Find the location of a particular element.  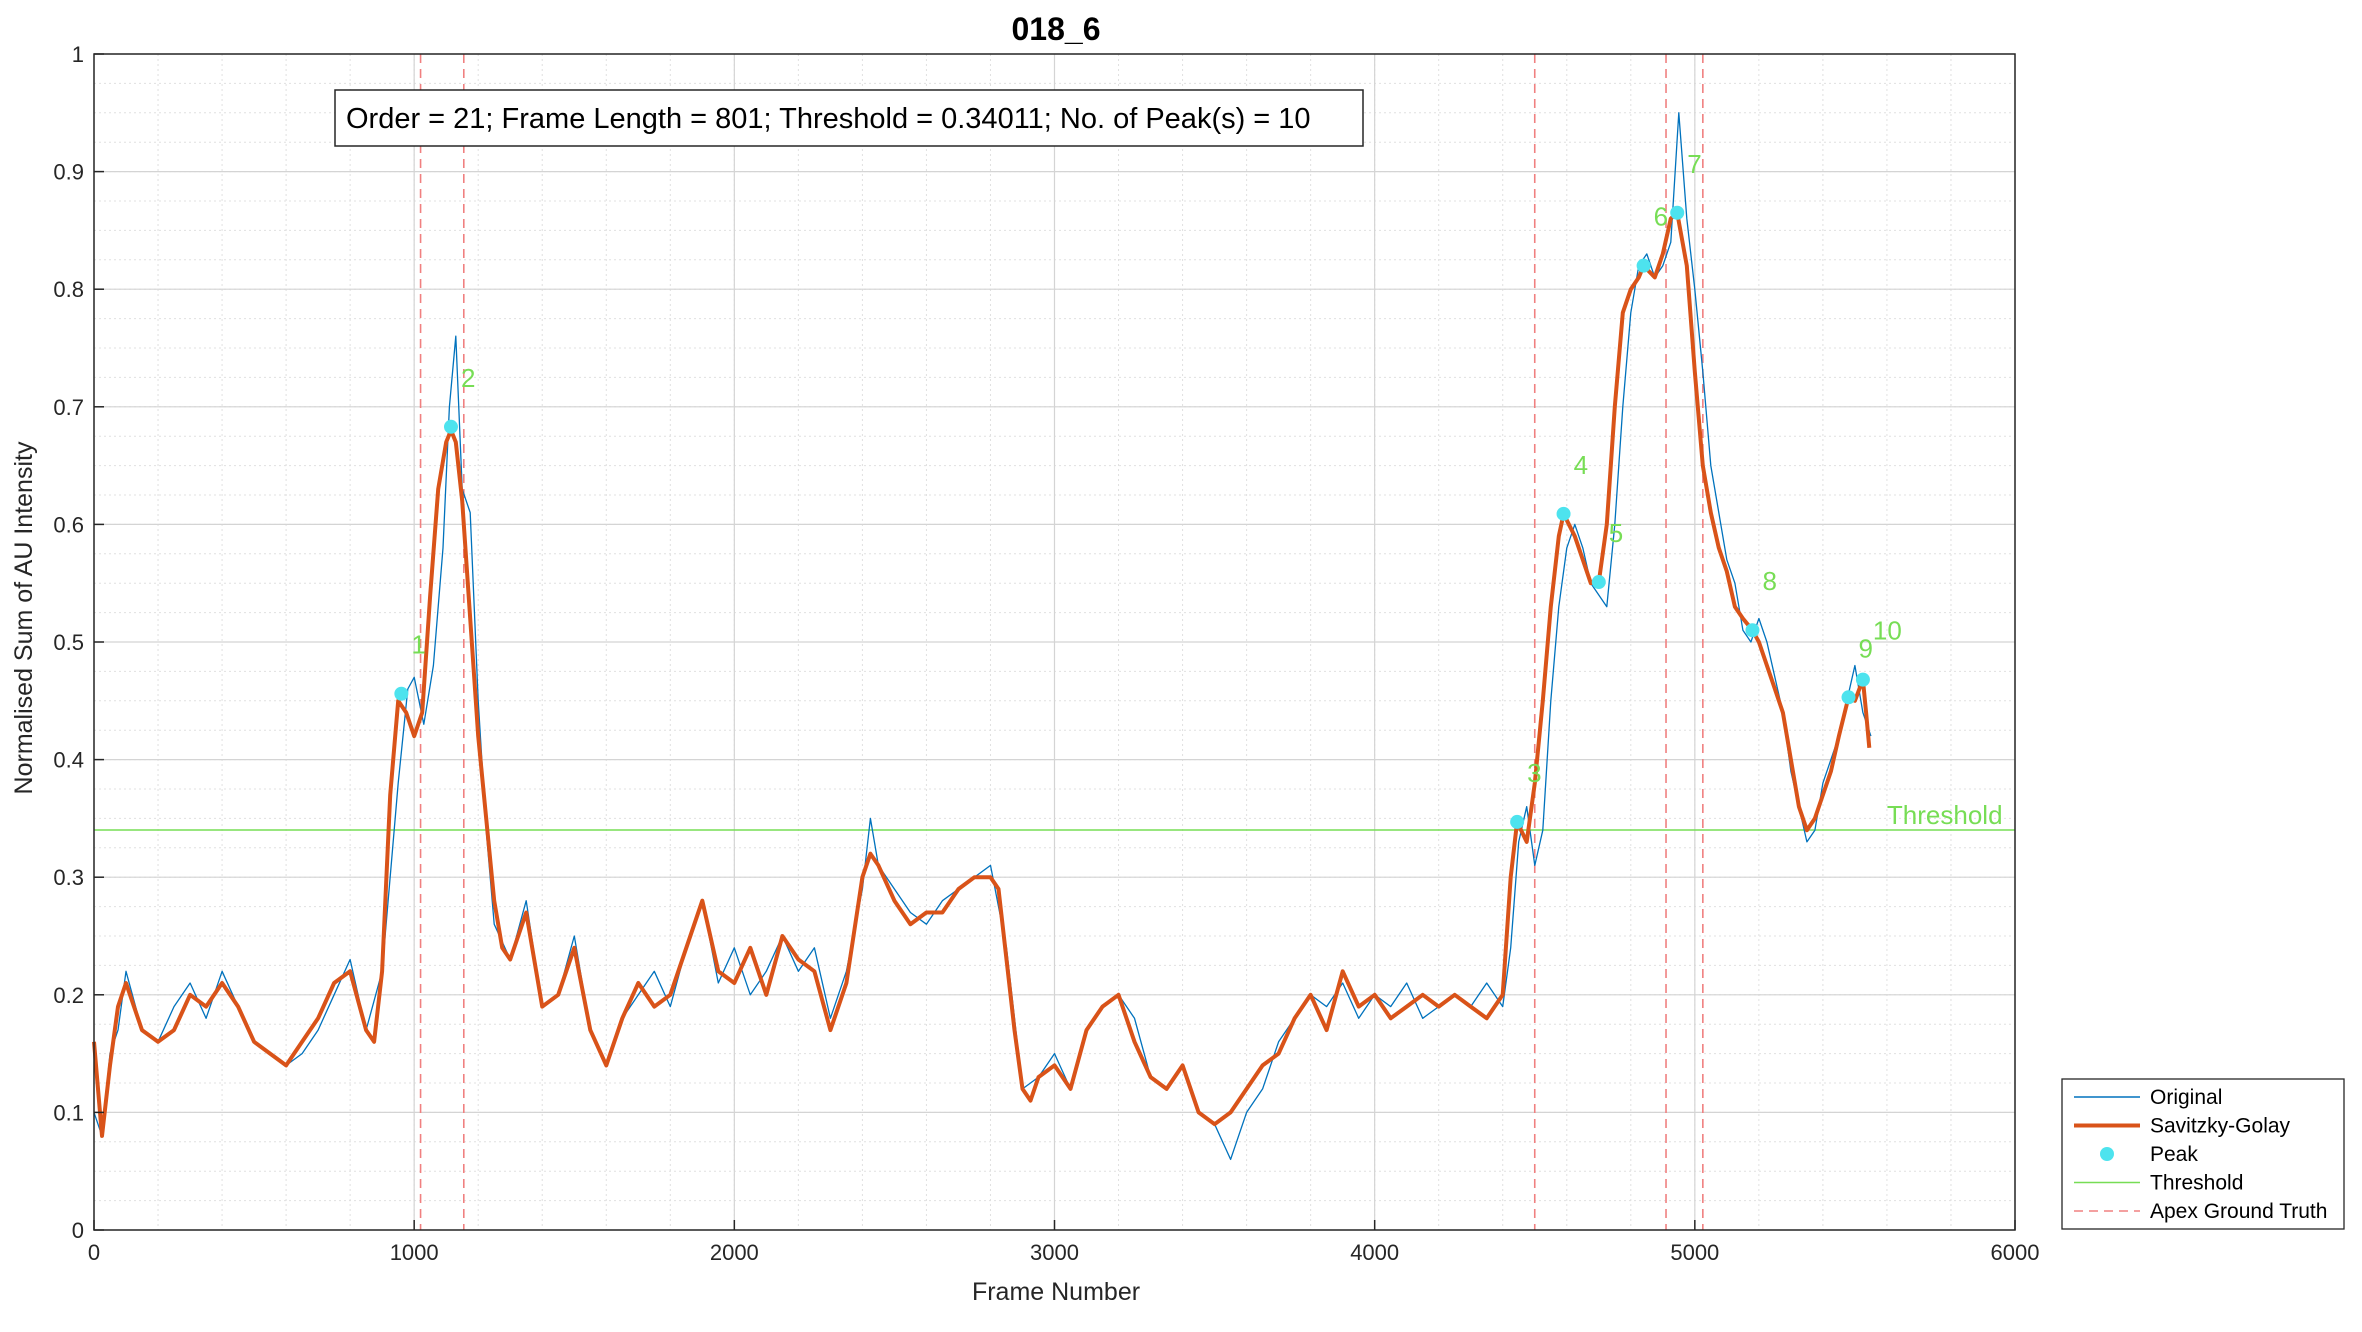

y-tick-label: 0.4 is located at coordinates (68, 760).